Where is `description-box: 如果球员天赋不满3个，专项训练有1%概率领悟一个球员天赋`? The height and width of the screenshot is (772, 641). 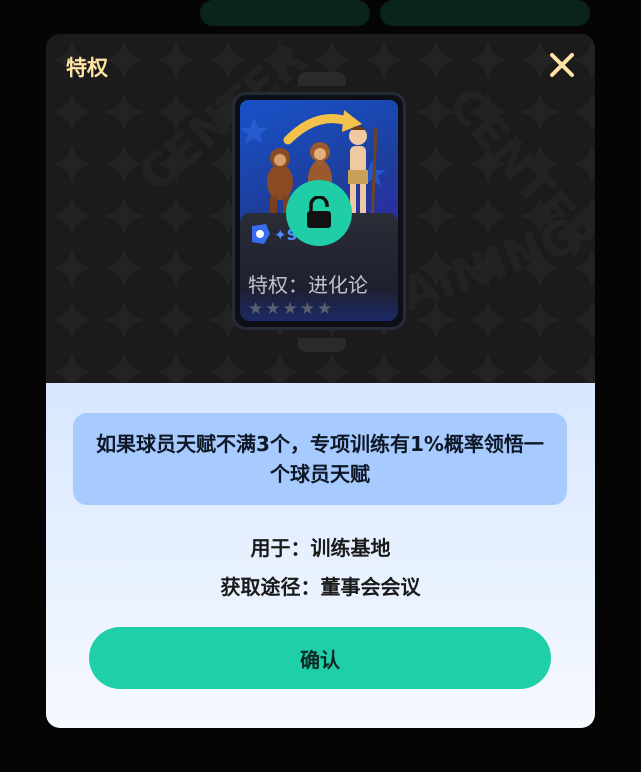 description-box: 如果球员天赋不满3个，专项训练有1%概率领悟一个球员天赋 is located at coordinates (320, 459).